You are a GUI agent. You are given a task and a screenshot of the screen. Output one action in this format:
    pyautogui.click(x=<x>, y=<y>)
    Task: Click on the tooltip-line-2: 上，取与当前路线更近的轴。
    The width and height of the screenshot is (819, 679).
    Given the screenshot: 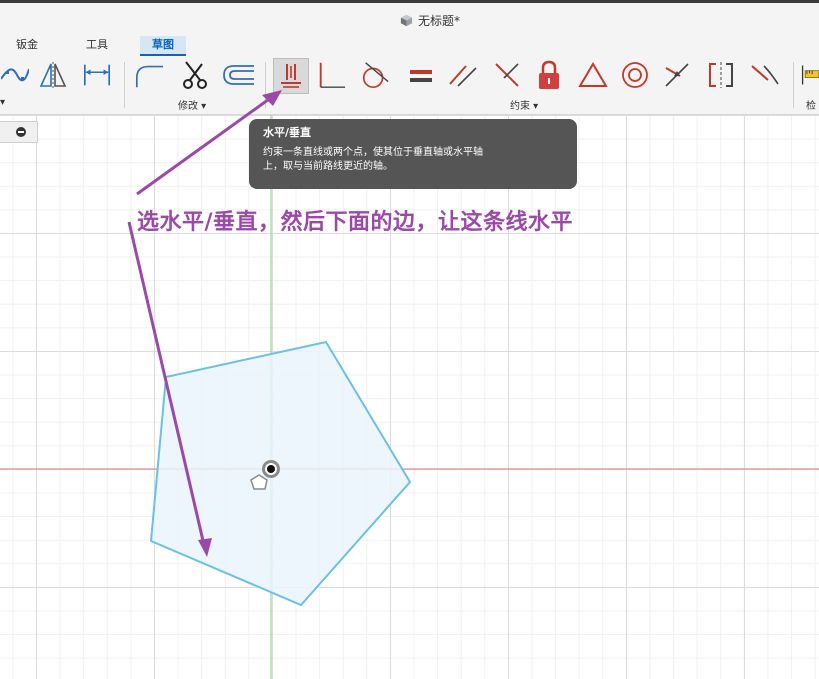 What is the action you would take?
    pyautogui.click(x=328, y=166)
    